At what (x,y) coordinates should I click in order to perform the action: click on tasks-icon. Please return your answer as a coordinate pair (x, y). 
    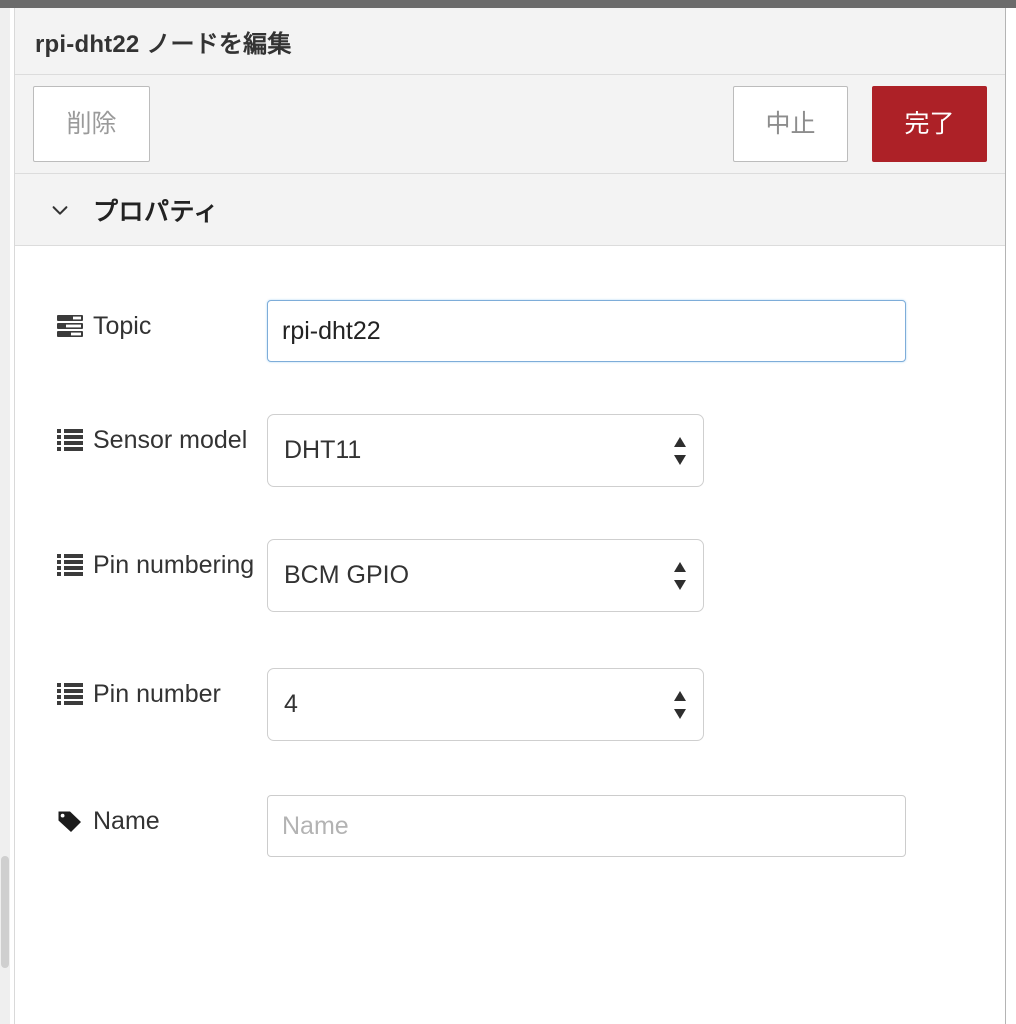
    Looking at the image, I should click on (70, 326).